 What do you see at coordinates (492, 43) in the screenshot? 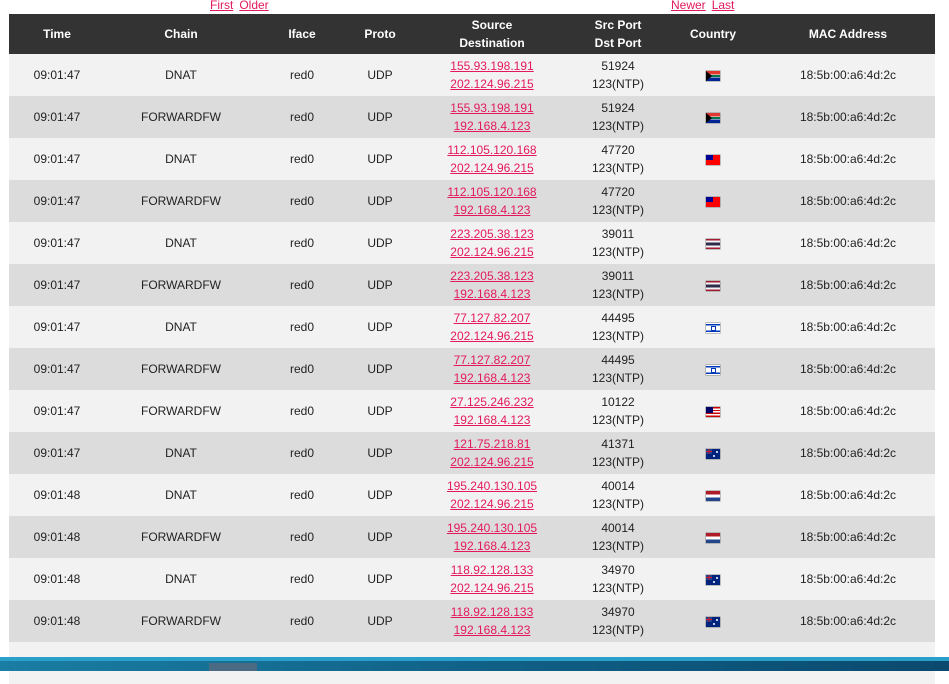
I see `header-destination: Destination` at bounding box center [492, 43].